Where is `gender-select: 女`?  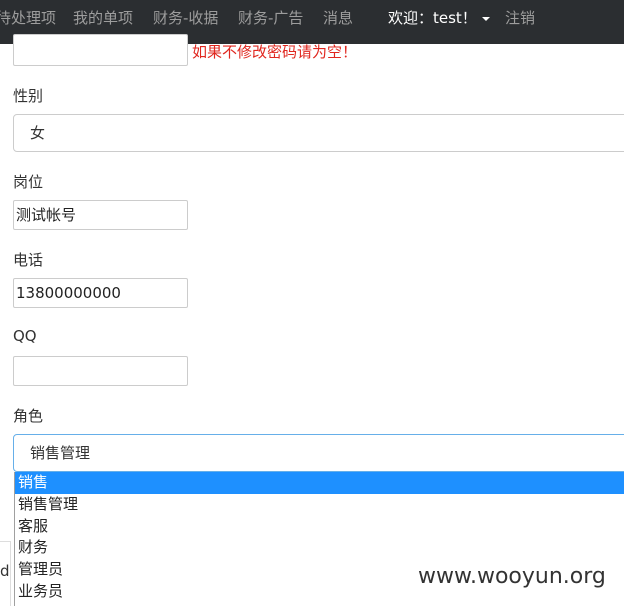
gender-select: 女 is located at coordinates (318, 133).